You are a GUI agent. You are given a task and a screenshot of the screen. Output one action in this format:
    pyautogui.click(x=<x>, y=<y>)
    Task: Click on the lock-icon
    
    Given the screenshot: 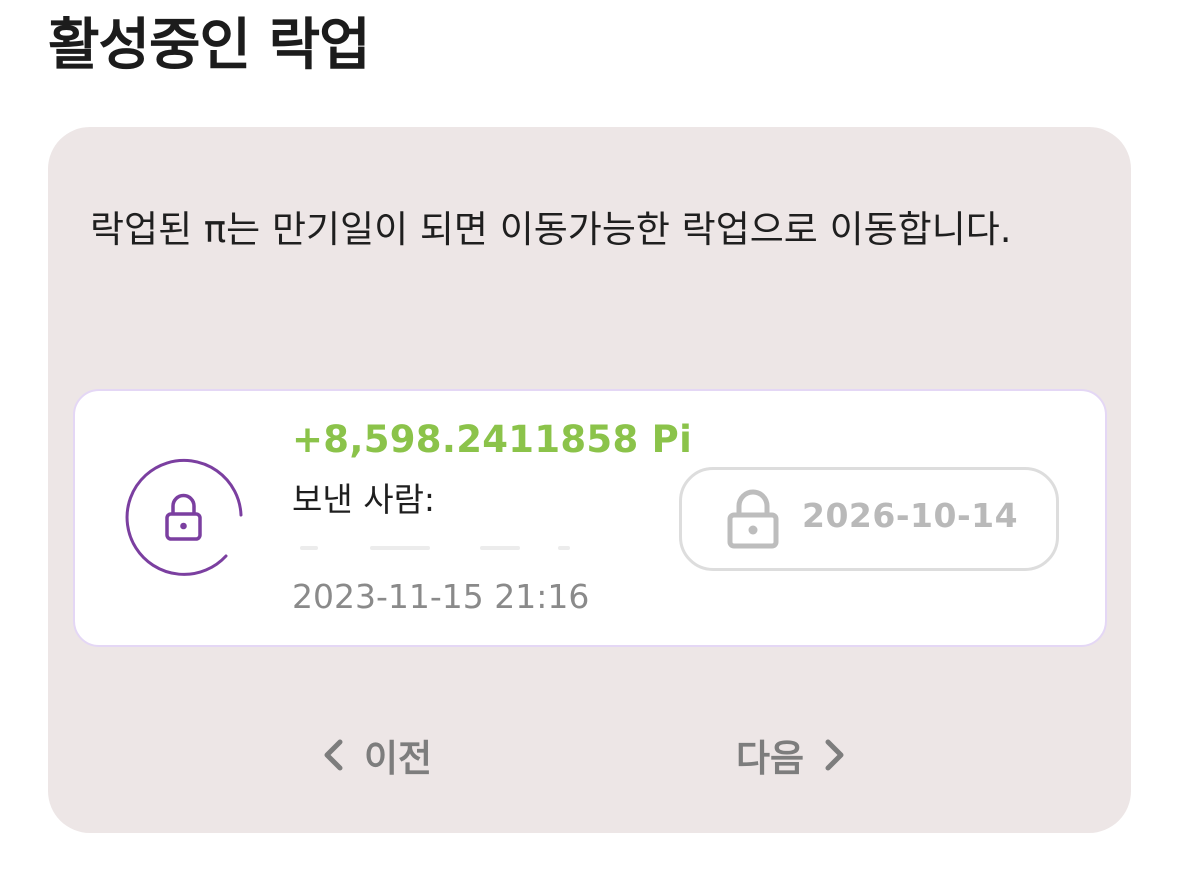 What is the action you would take?
    pyautogui.click(x=753, y=519)
    